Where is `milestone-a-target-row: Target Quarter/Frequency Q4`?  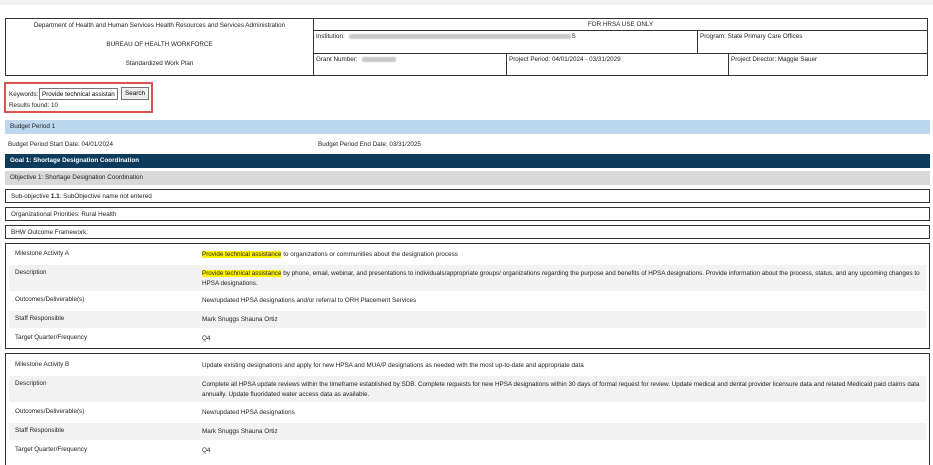 milestone-a-target-row: Target Quarter/Frequency Q4 is located at coordinates (467, 340).